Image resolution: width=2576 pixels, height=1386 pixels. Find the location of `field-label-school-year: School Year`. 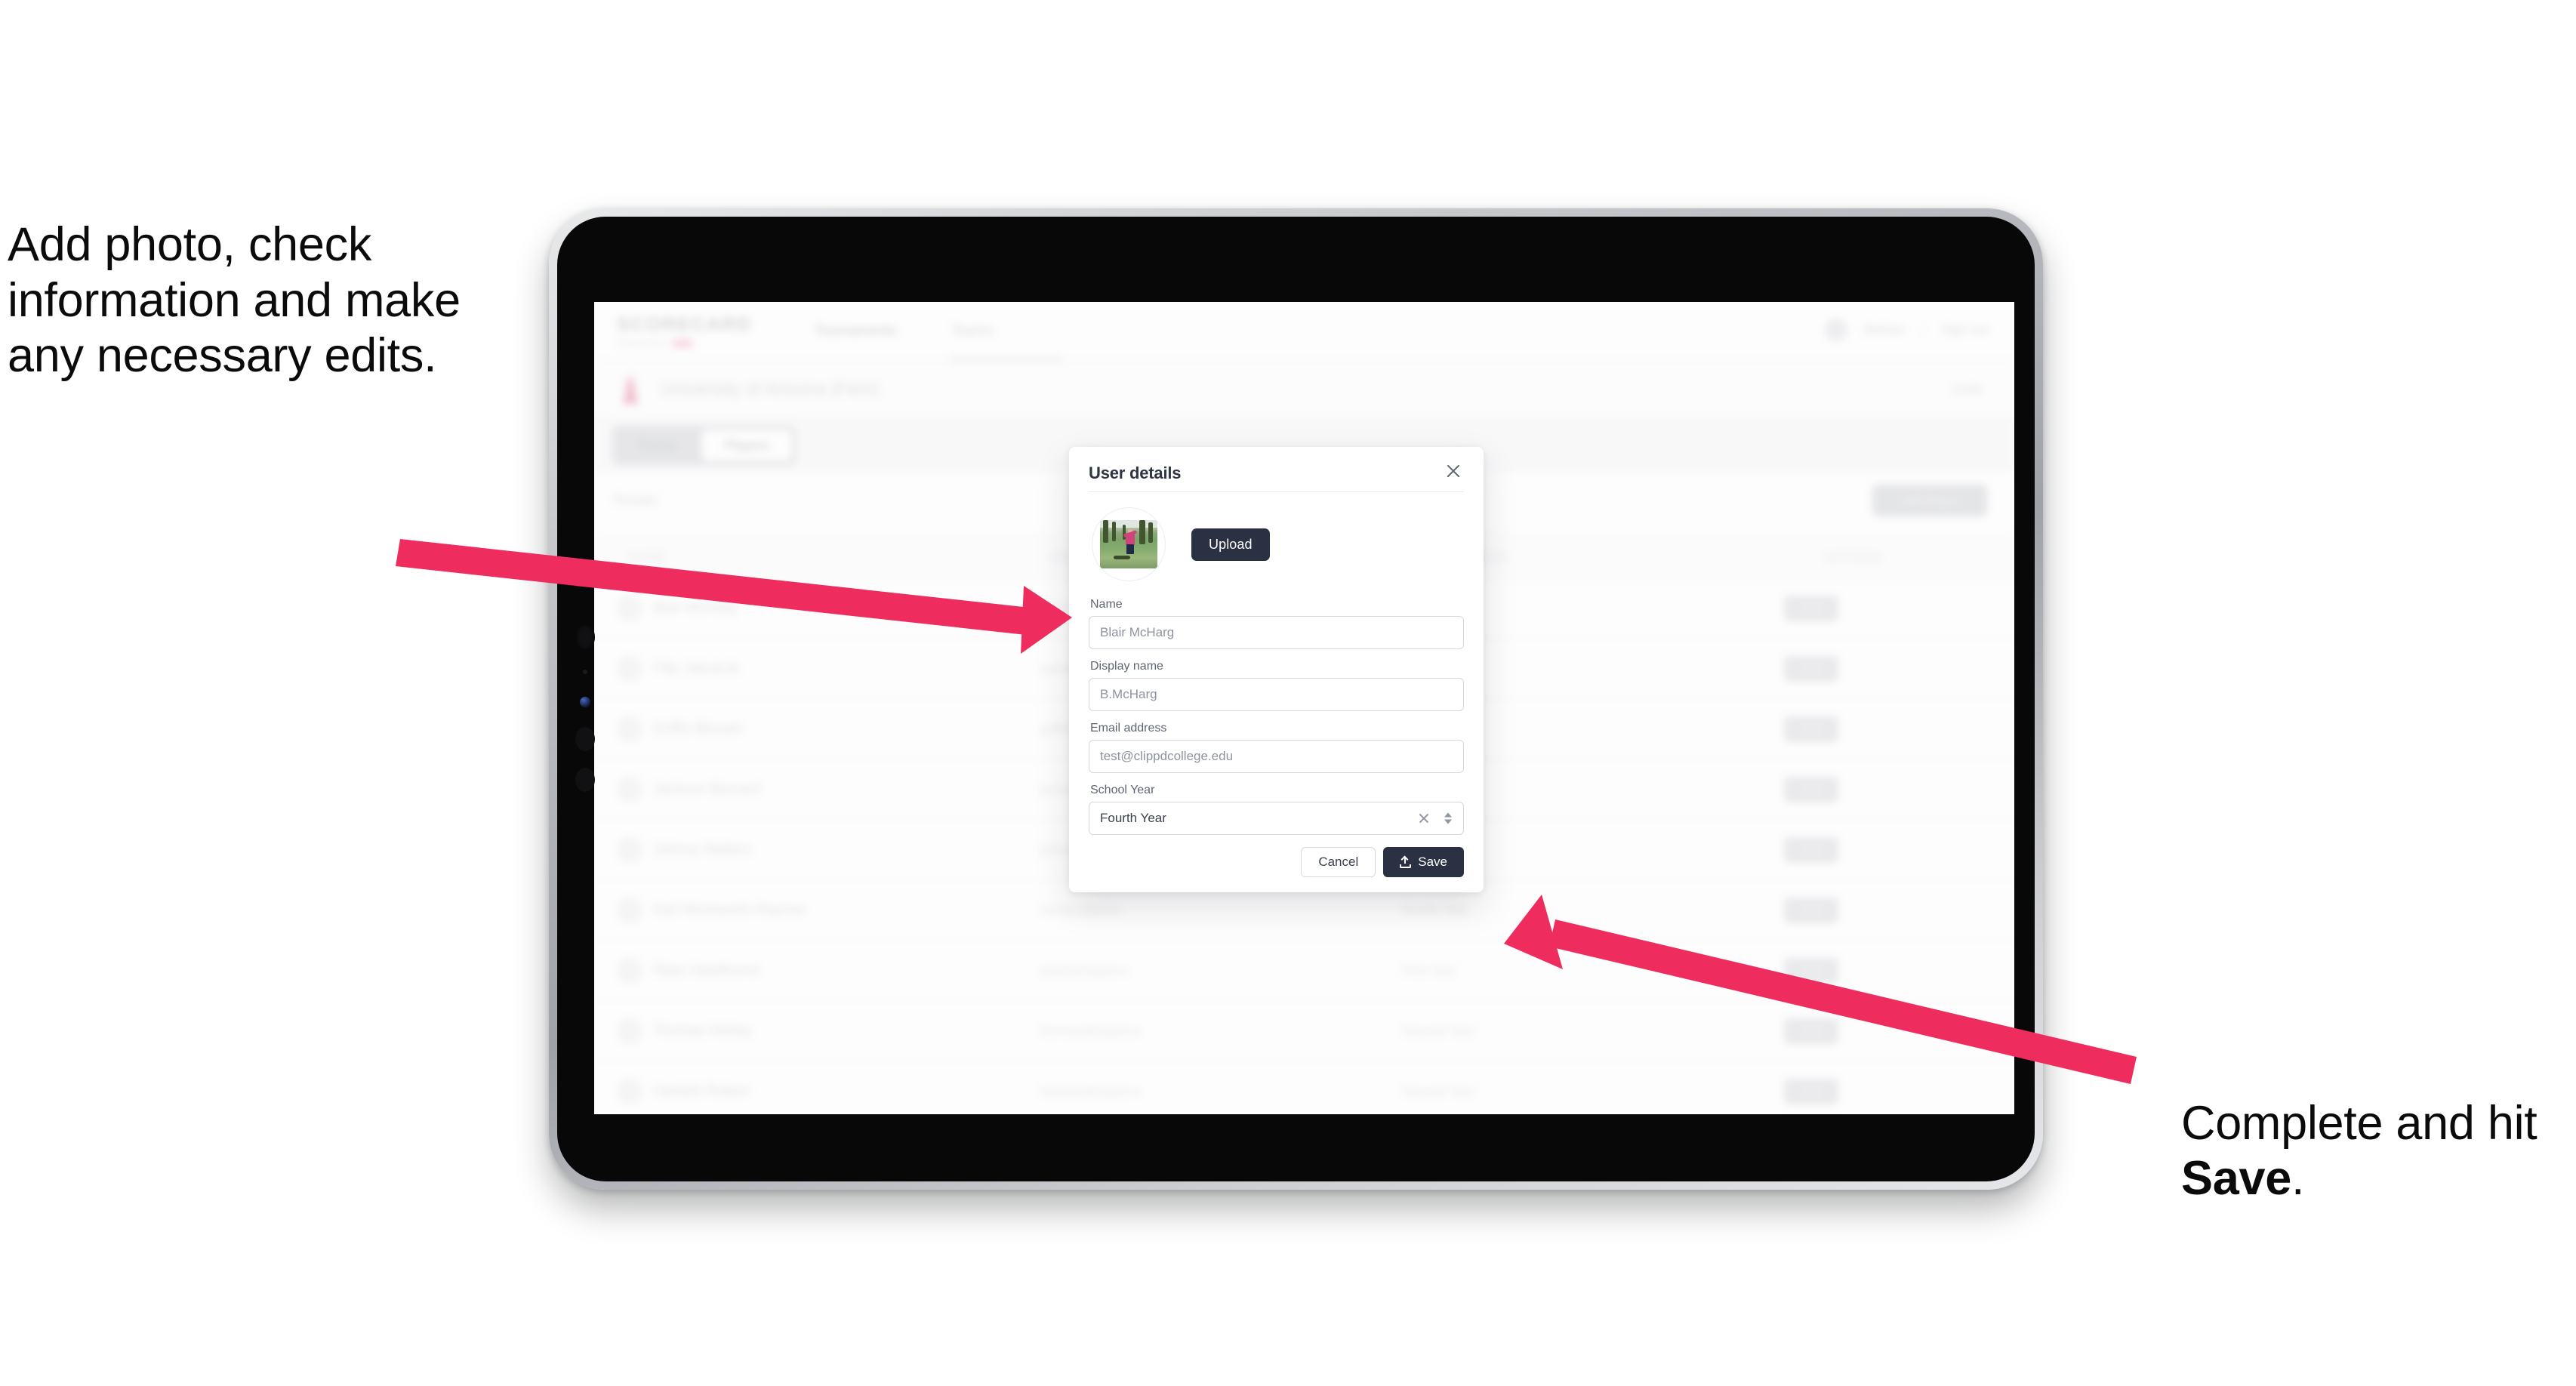

field-label-school-year: School Year is located at coordinates (1122, 790).